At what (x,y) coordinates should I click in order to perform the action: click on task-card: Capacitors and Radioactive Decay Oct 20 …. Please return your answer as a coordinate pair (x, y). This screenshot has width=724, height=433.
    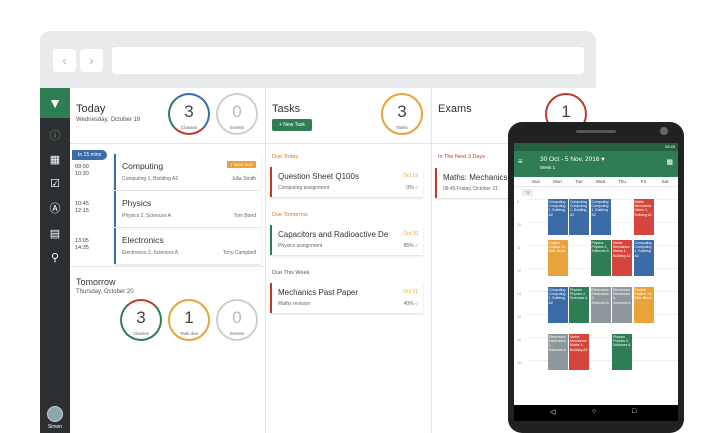
    Looking at the image, I should click on (346, 240).